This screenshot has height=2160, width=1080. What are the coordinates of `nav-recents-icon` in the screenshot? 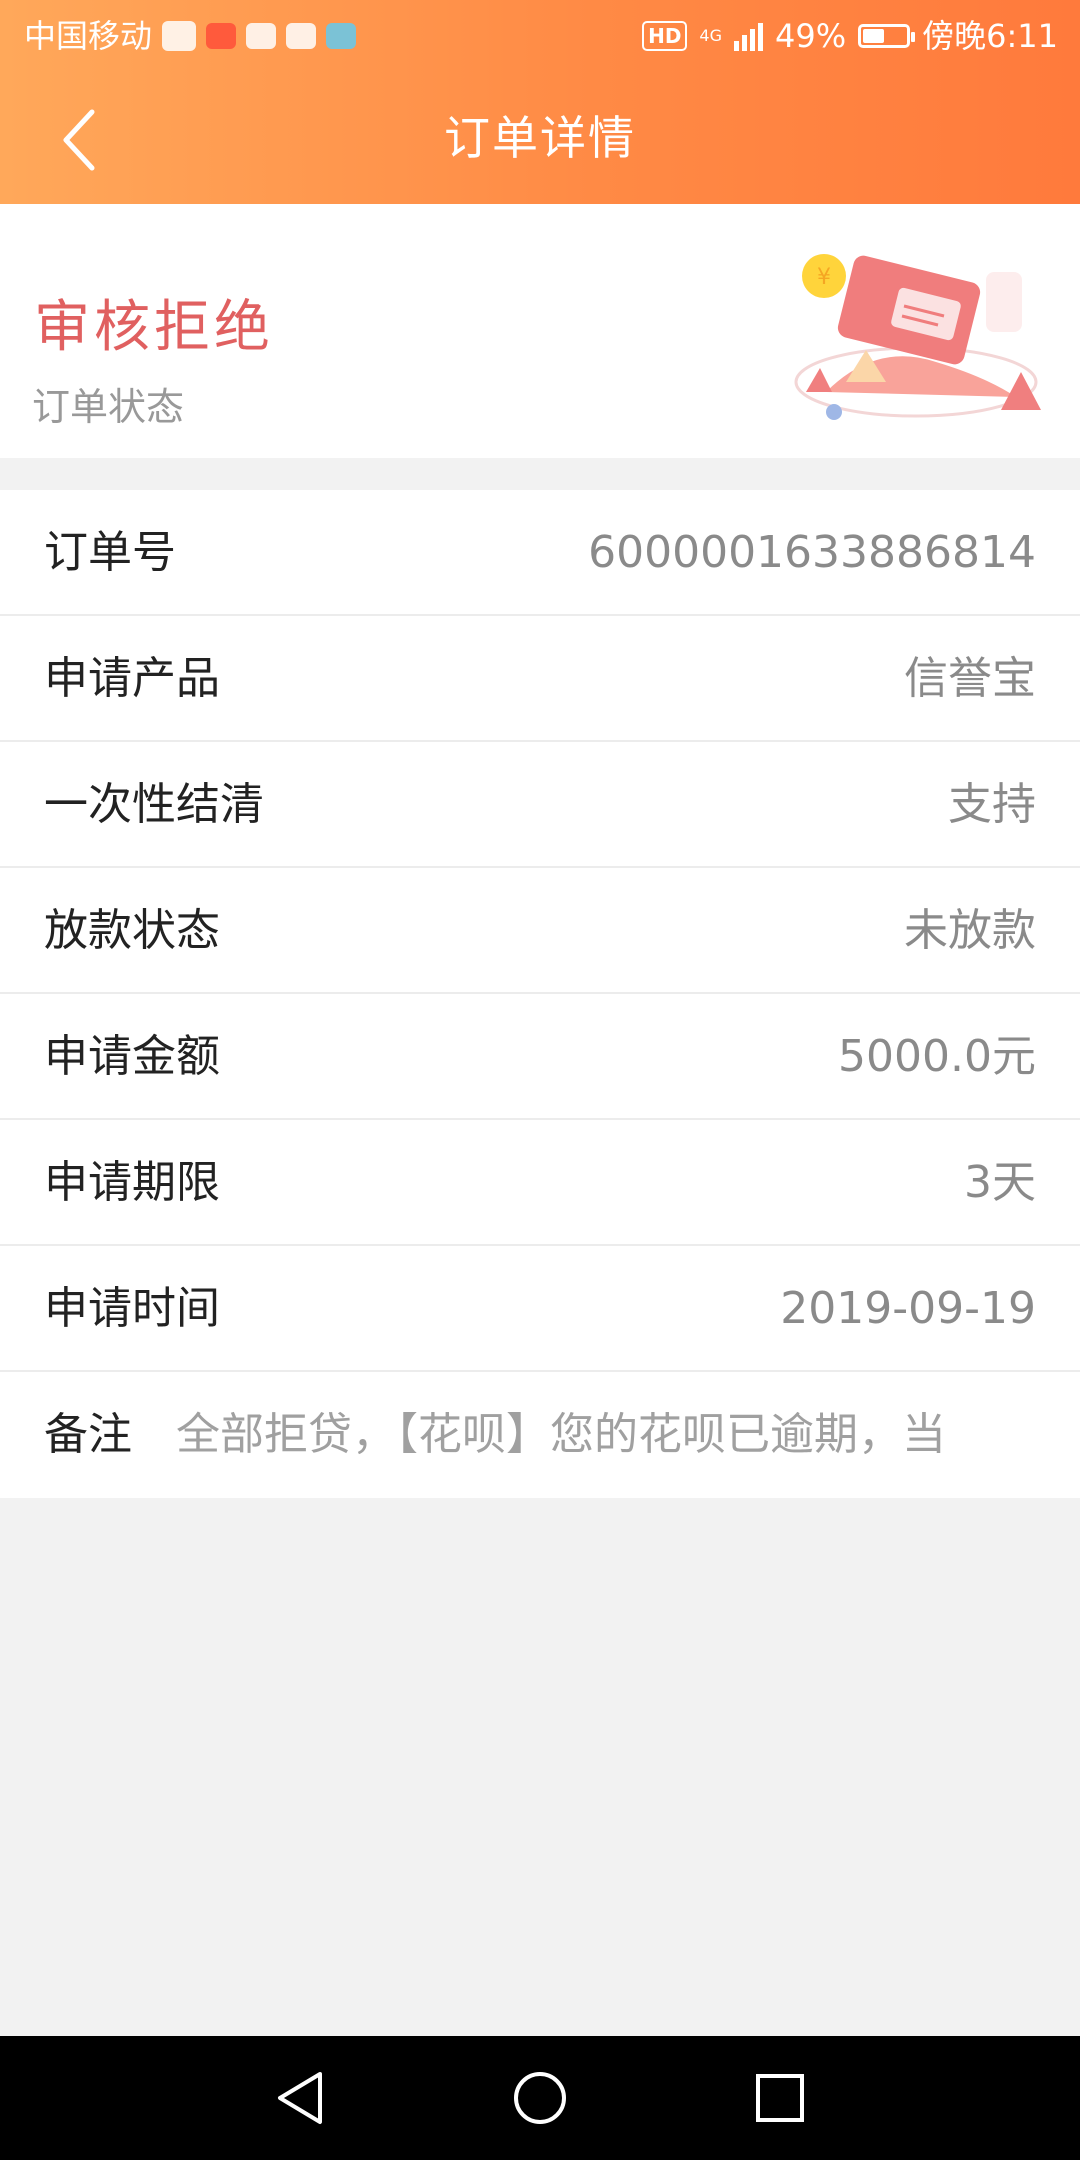 It's located at (780, 2098).